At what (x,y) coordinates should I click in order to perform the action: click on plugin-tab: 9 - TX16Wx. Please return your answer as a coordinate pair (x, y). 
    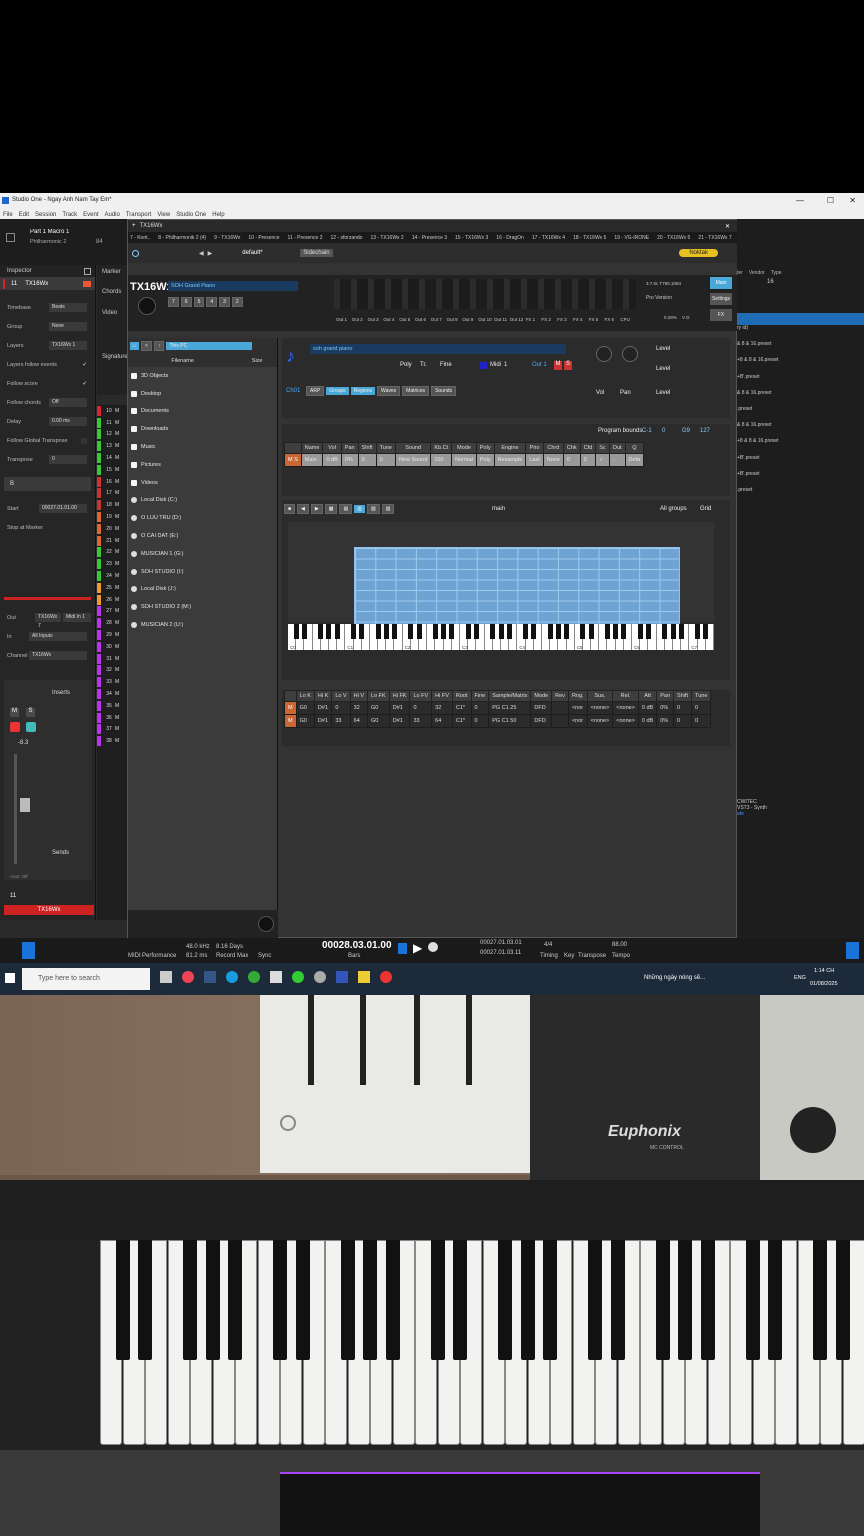
    Looking at the image, I should click on (227, 238).